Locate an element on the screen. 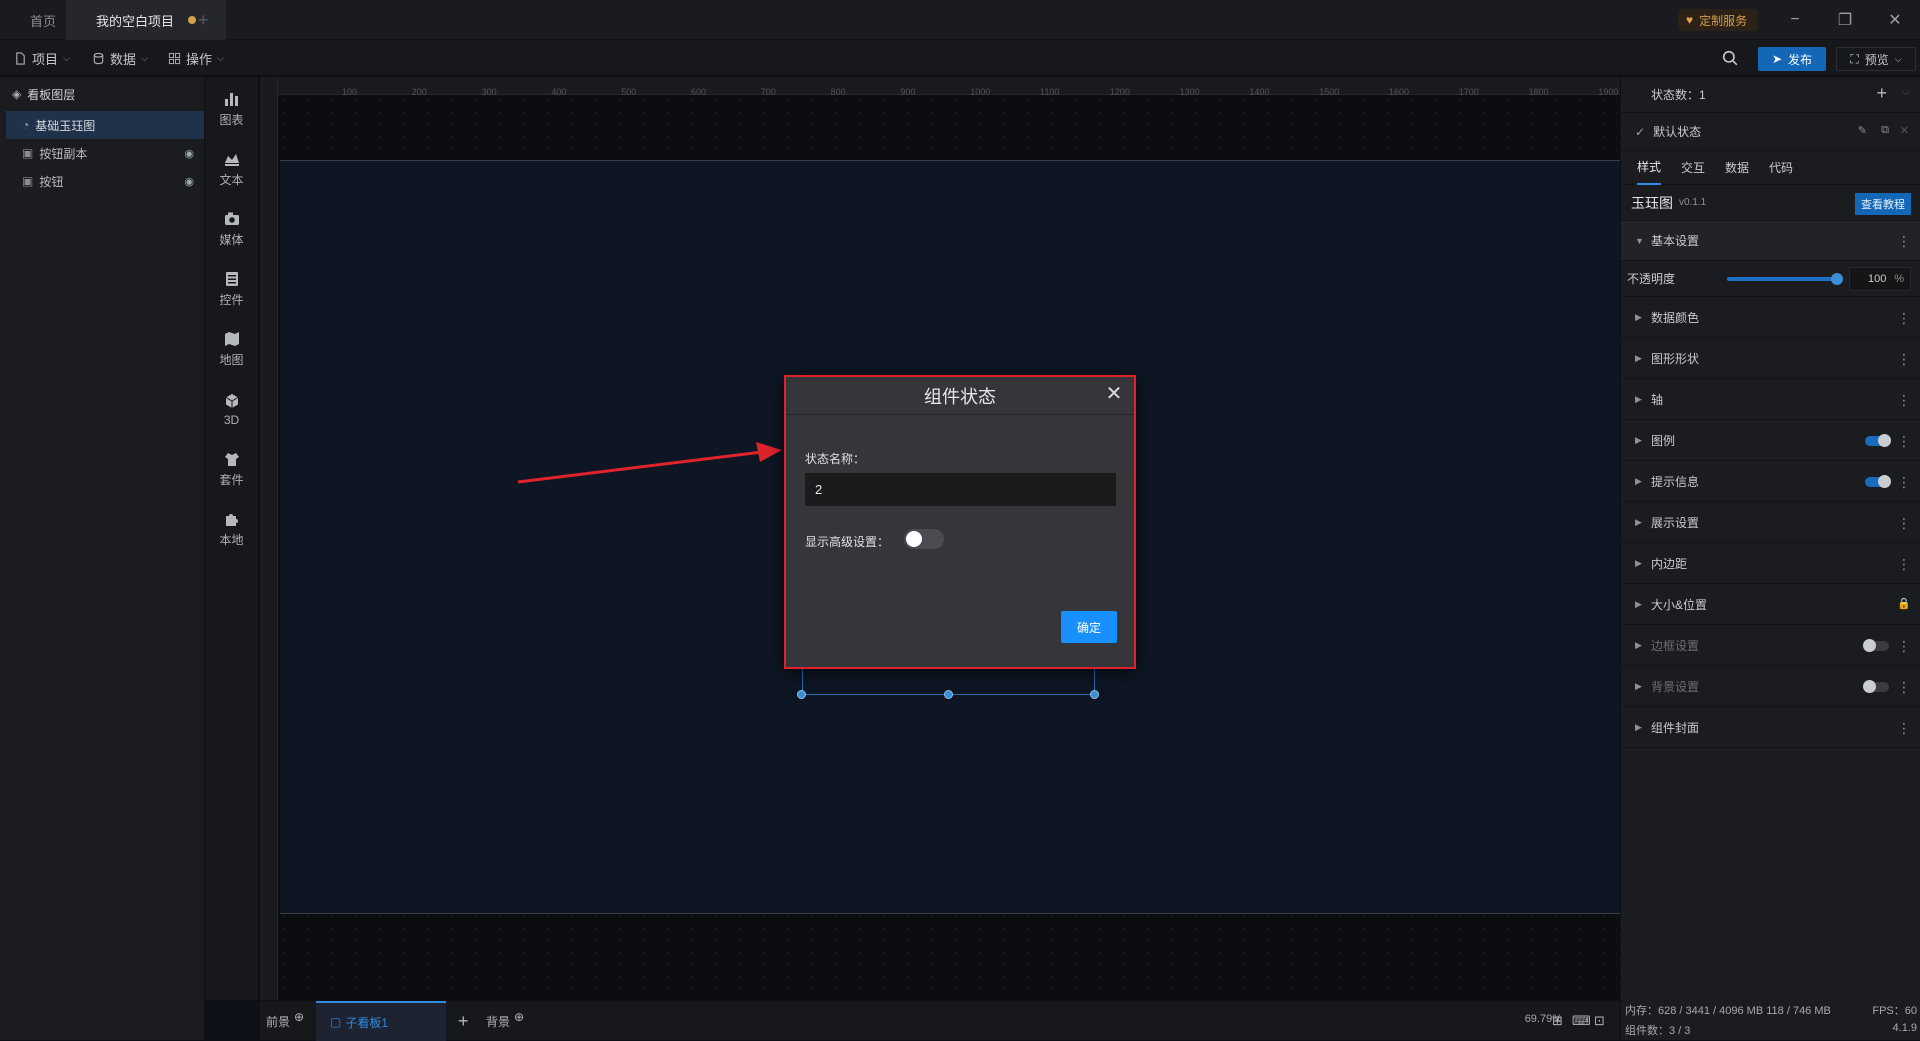  section-row: ▶ 图形形状 ⋮ is located at coordinates (1770, 359).